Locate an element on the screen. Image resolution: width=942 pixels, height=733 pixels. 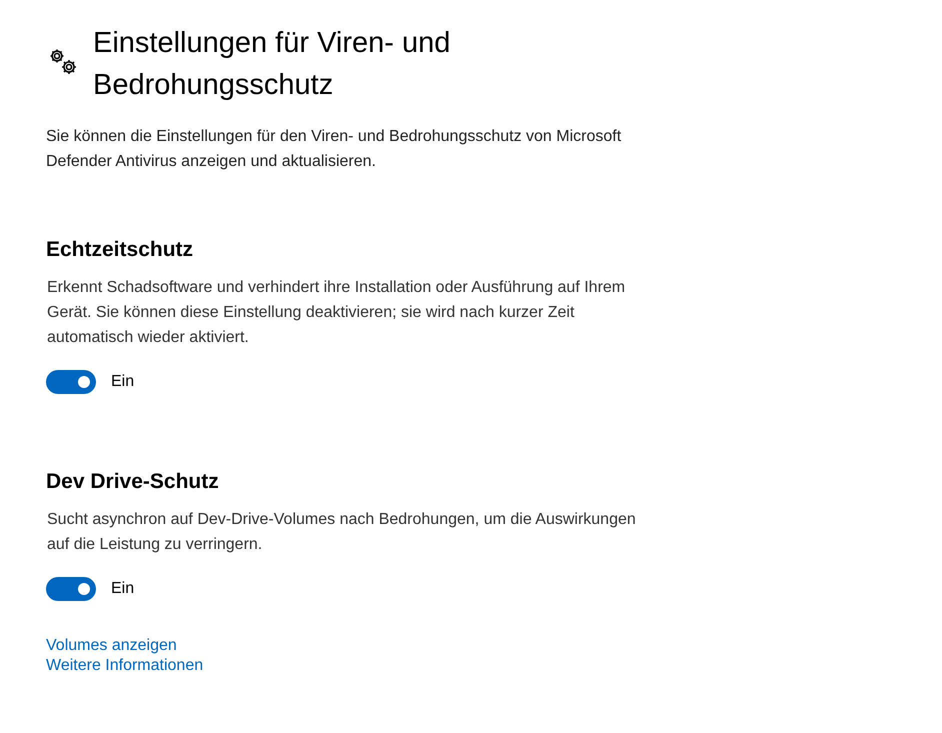
section-heading: Dev Drive-Schutz is located at coordinates (133, 482).